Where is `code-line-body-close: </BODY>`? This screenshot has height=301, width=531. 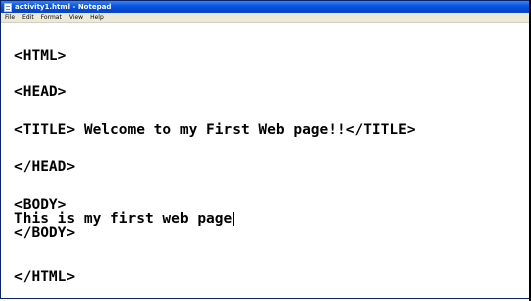 code-line-body-close: </BODY> is located at coordinates (45, 233).